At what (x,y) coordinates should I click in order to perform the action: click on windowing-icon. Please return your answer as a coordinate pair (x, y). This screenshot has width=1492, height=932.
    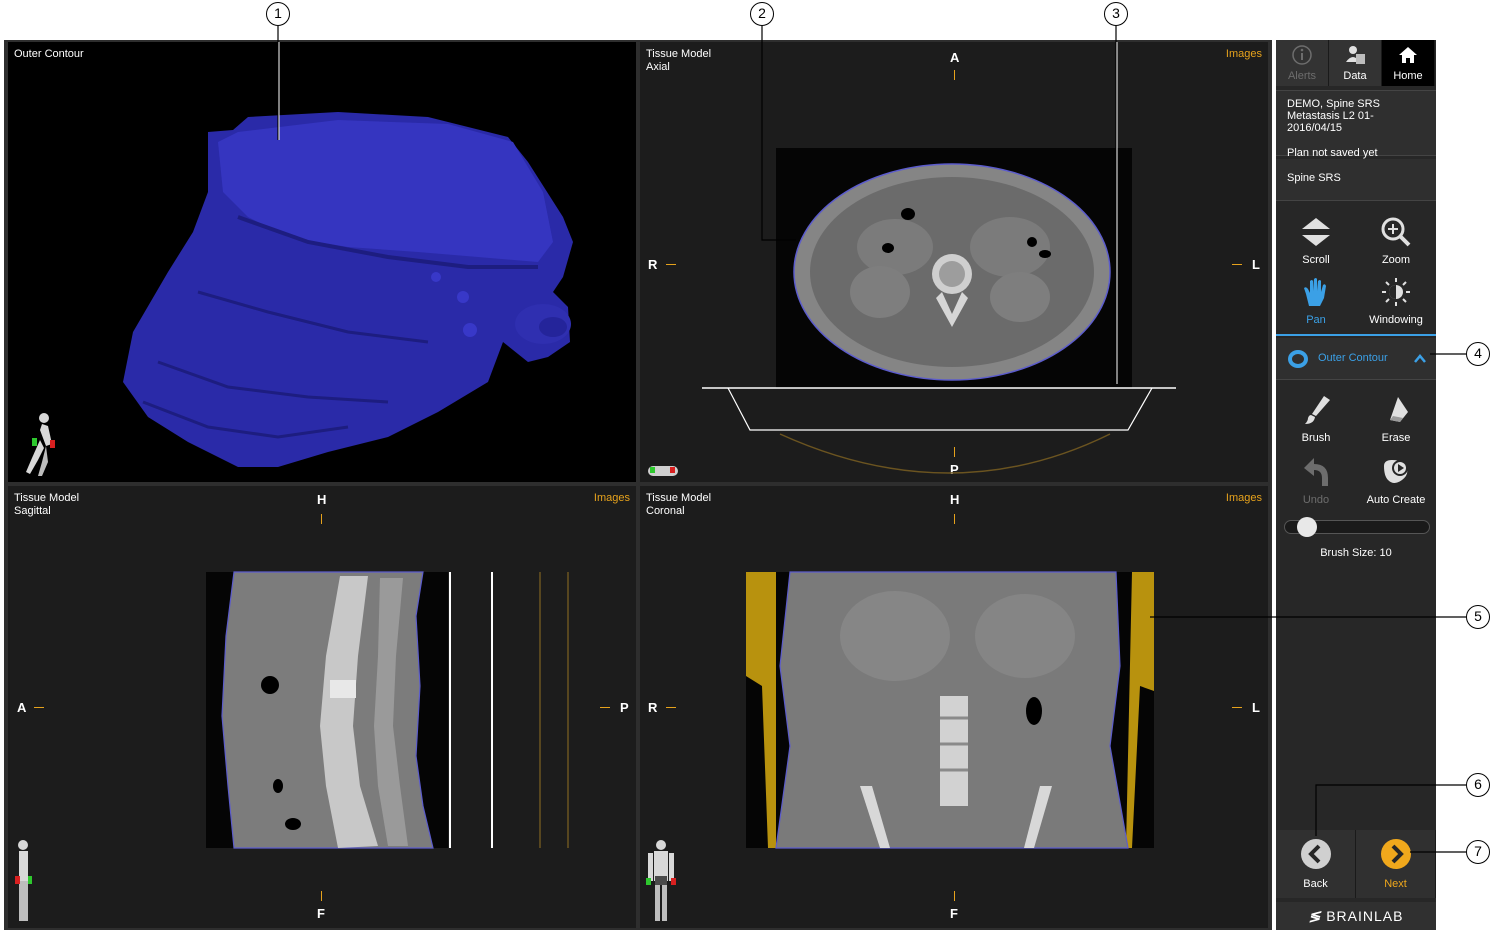
    Looking at the image, I should click on (1396, 292).